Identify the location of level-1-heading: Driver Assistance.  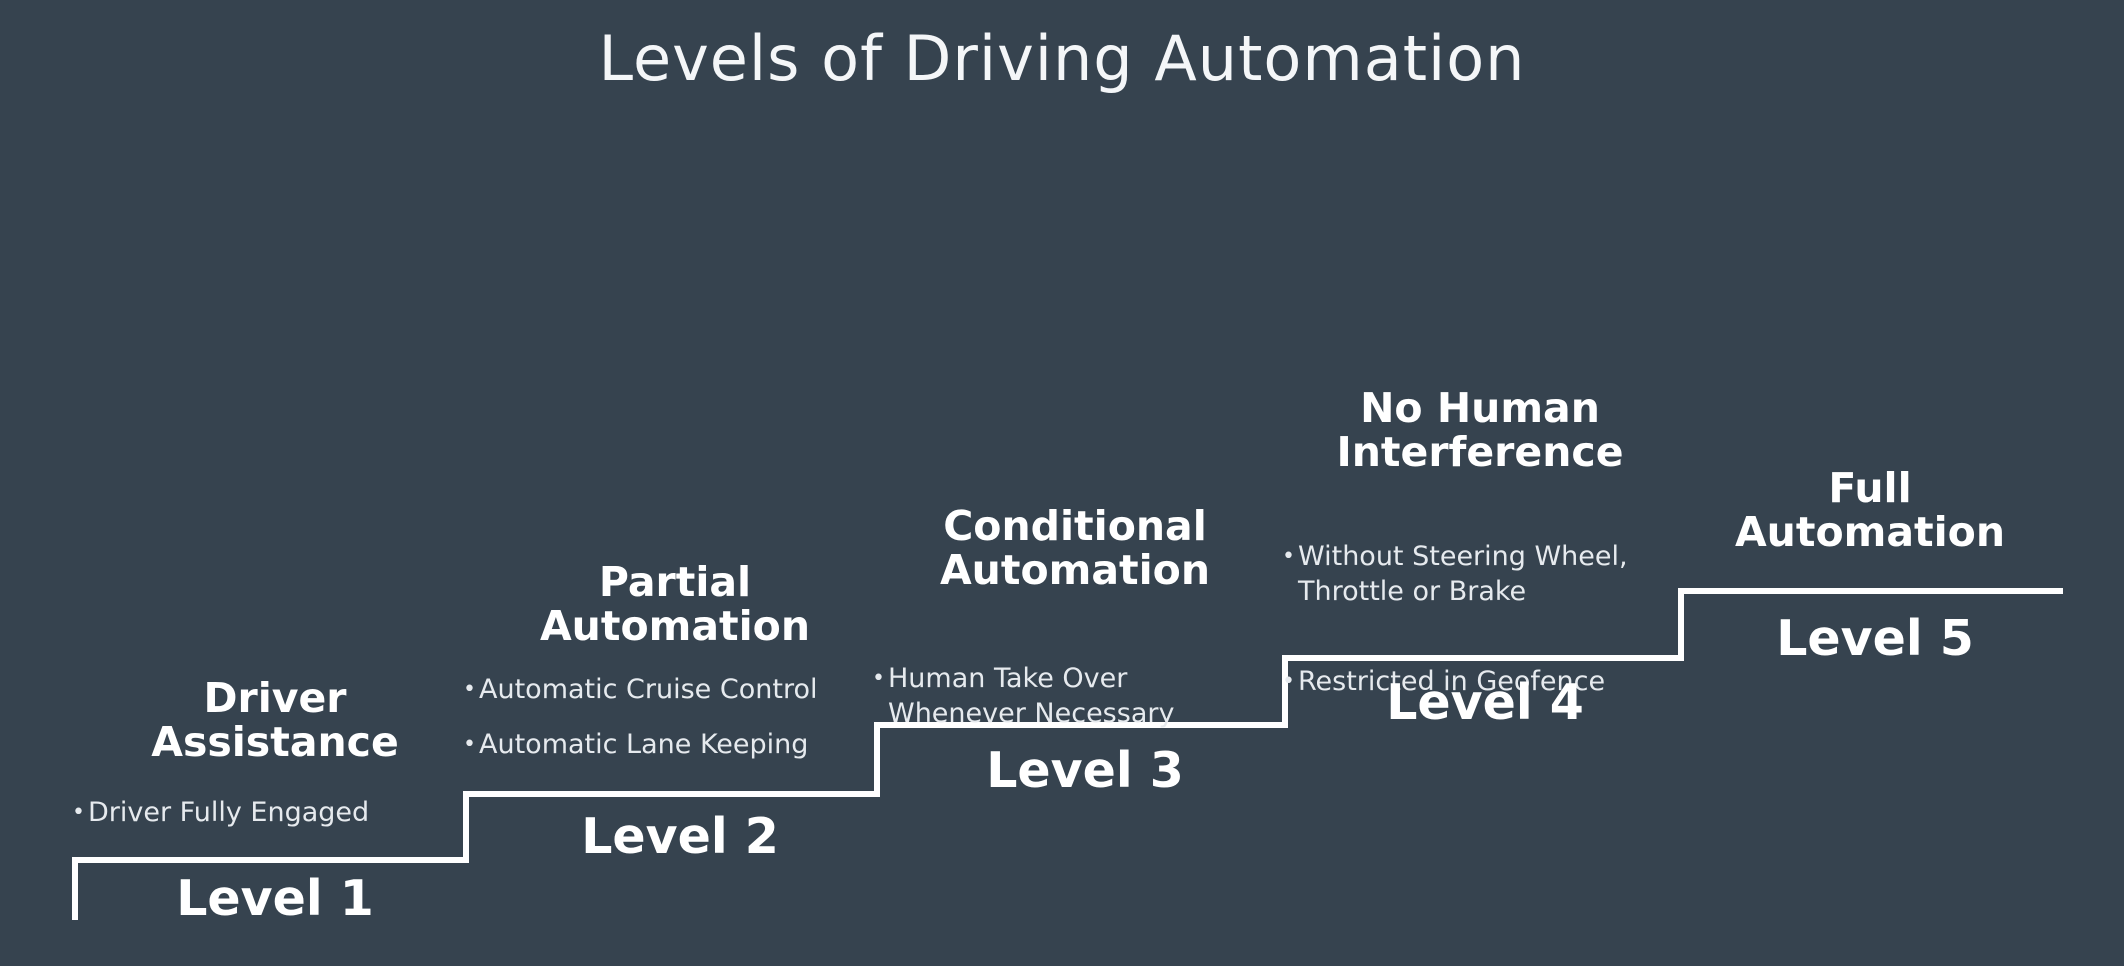
(275, 720).